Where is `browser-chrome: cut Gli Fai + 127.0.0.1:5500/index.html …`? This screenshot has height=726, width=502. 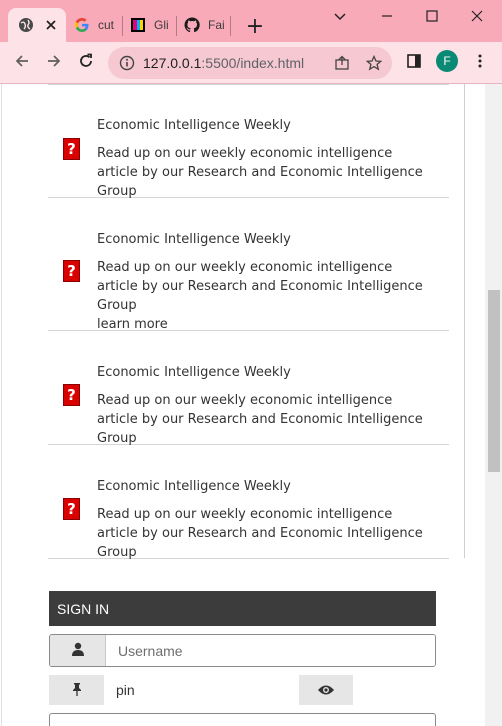
browser-chrome: cut Gli Fai + 127.0.0.1:5500/index.html … is located at coordinates (251, 42).